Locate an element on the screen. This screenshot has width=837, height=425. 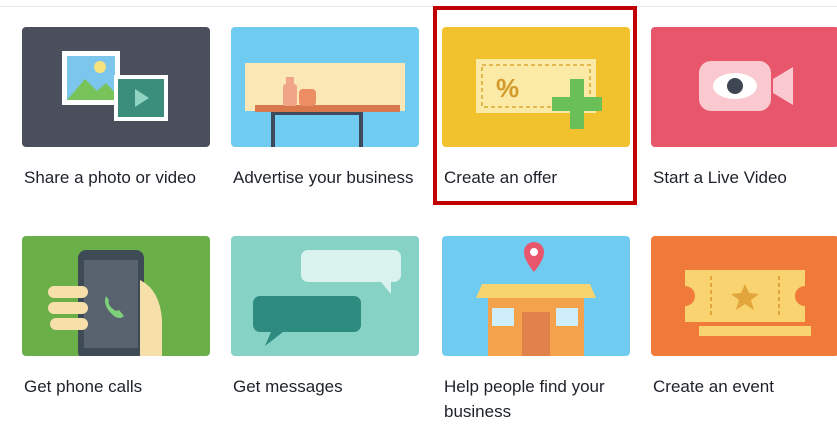
tile-label: Start a Live Video is located at coordinates (720, 177).